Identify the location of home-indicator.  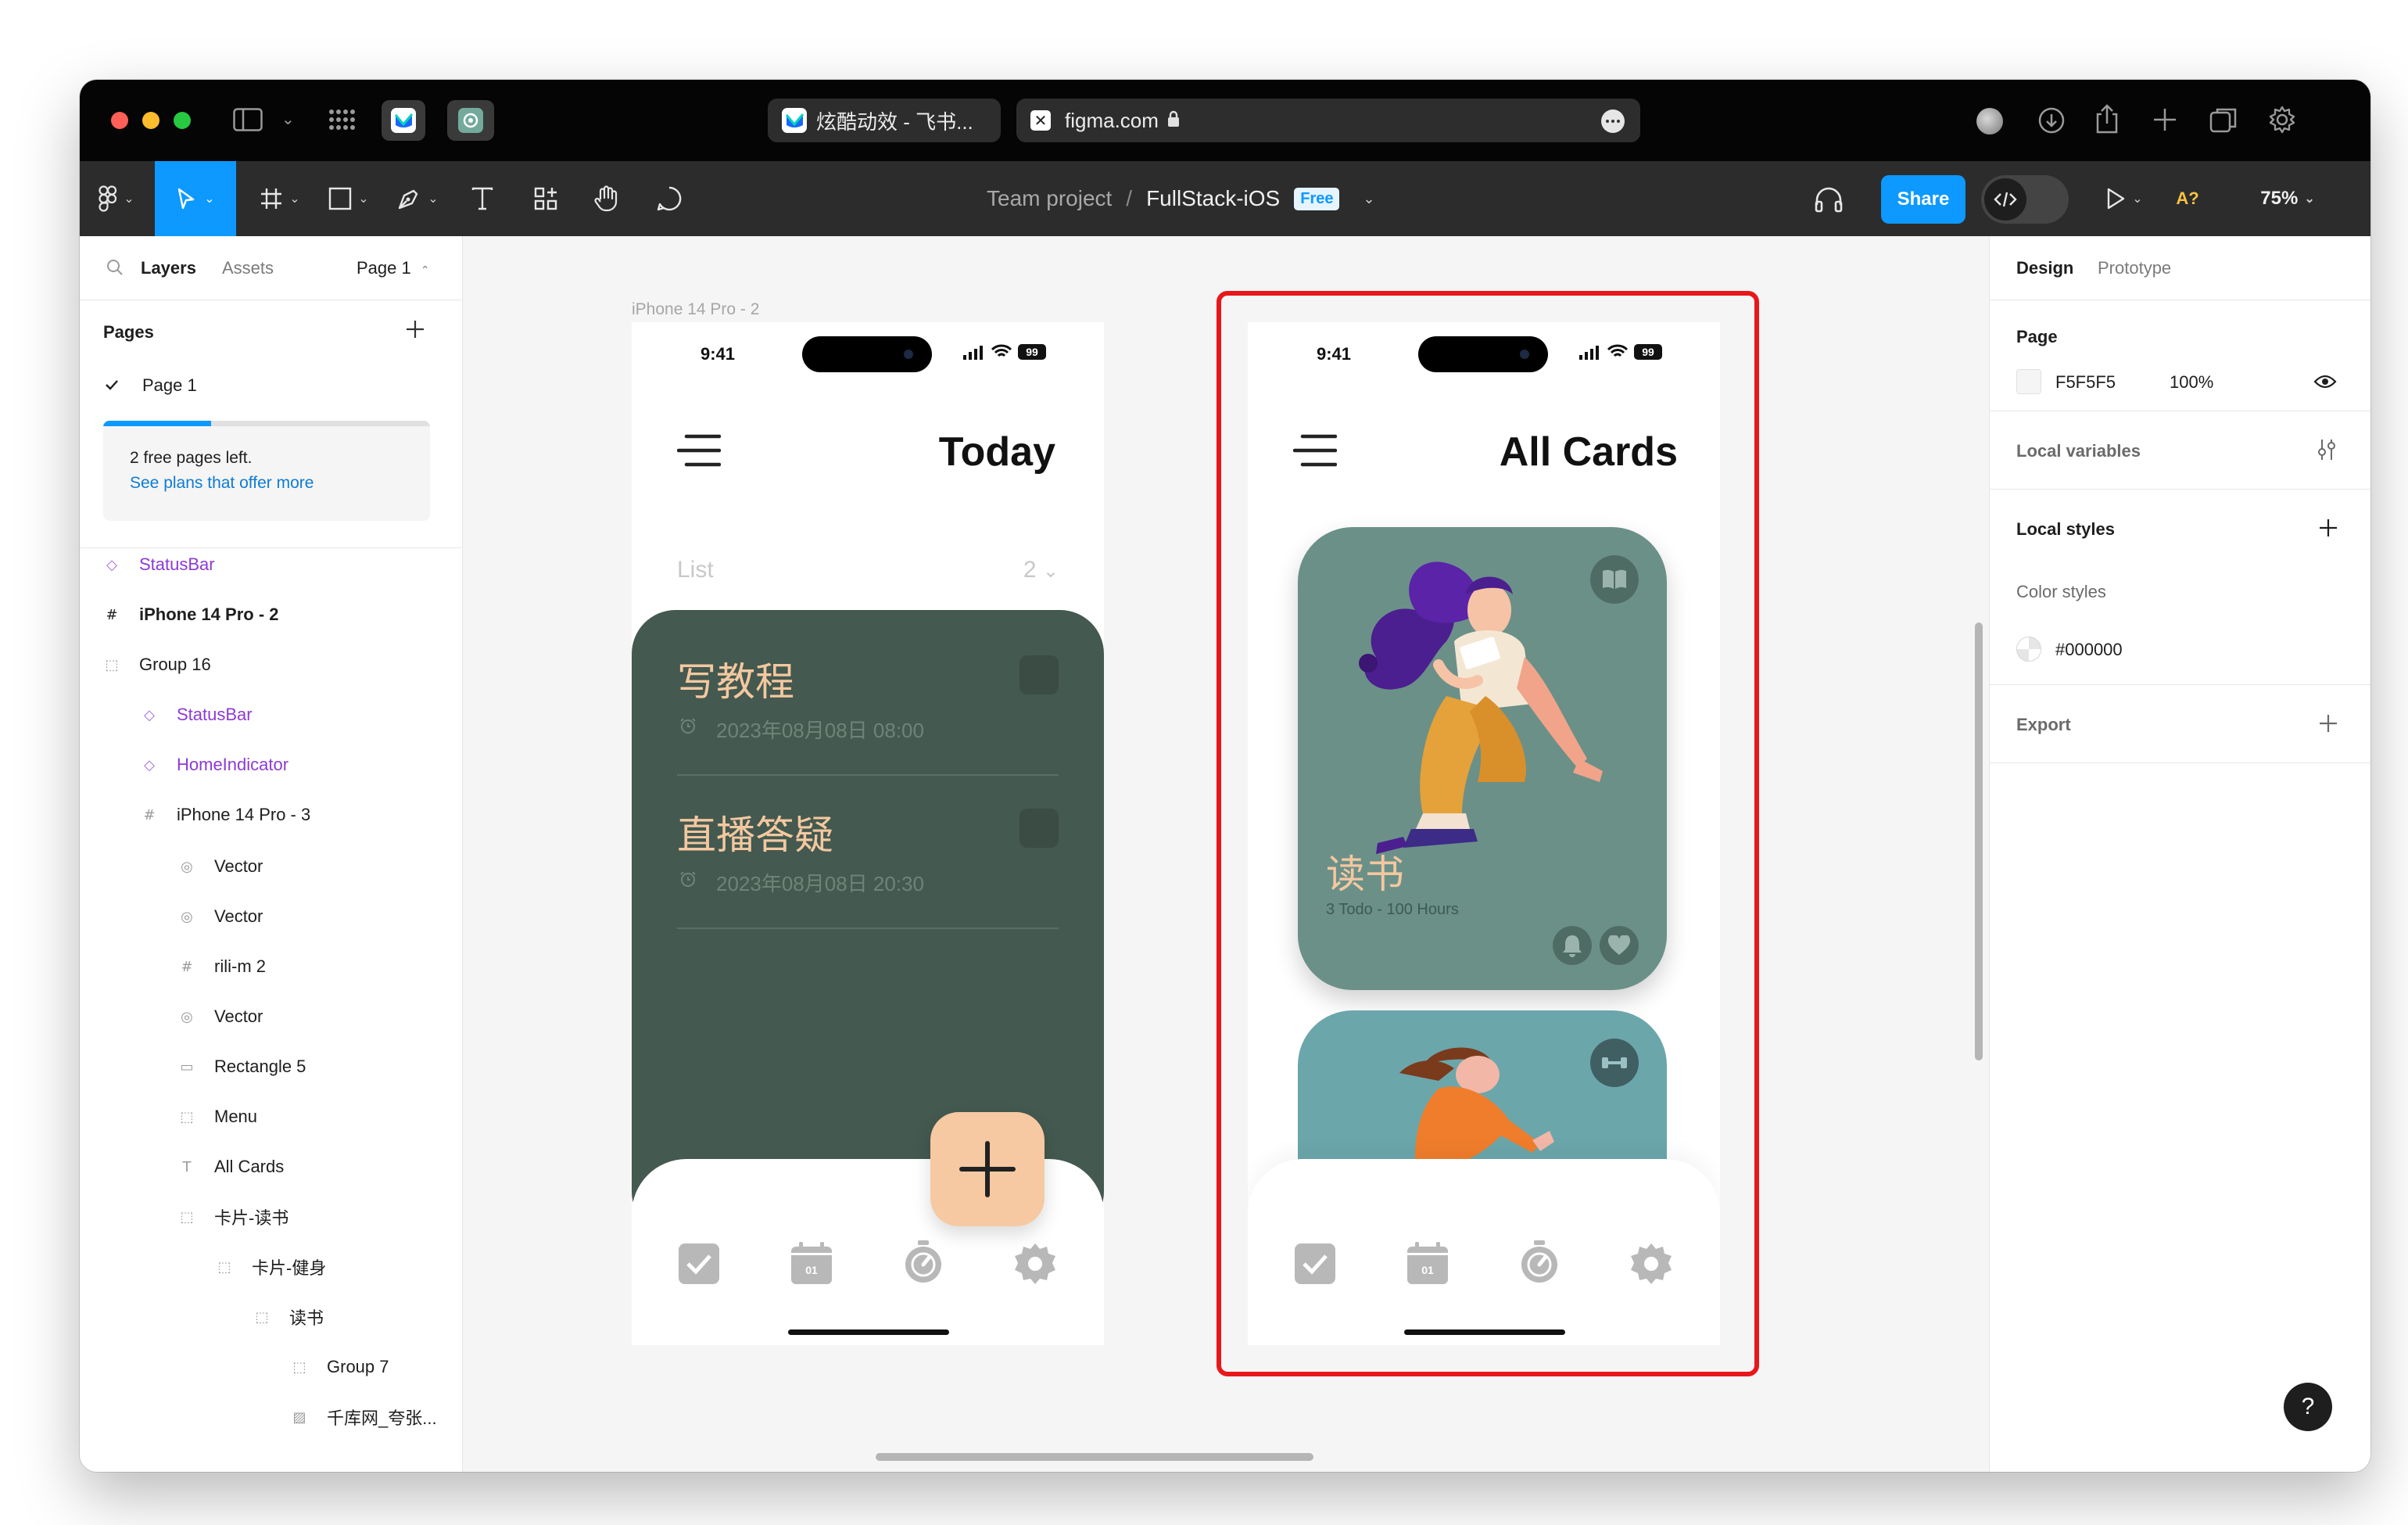
(869, 1332).